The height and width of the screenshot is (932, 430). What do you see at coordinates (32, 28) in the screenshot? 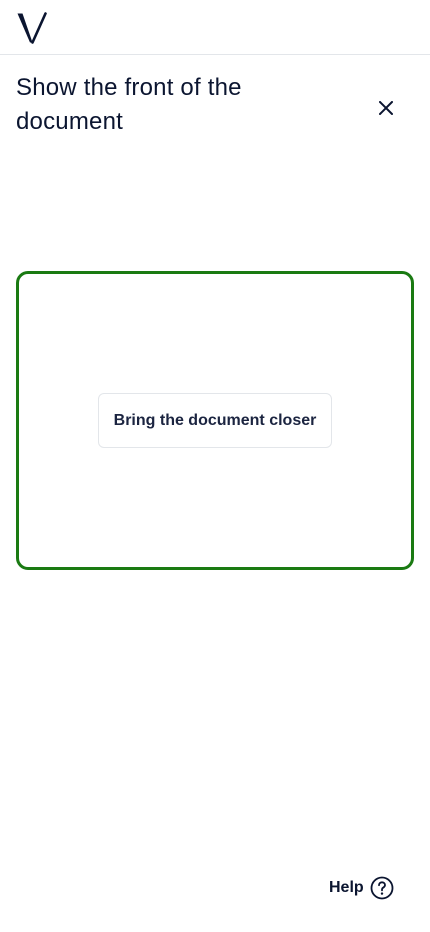
I see `brand-logo-icon` at bounding box center [32, 28].